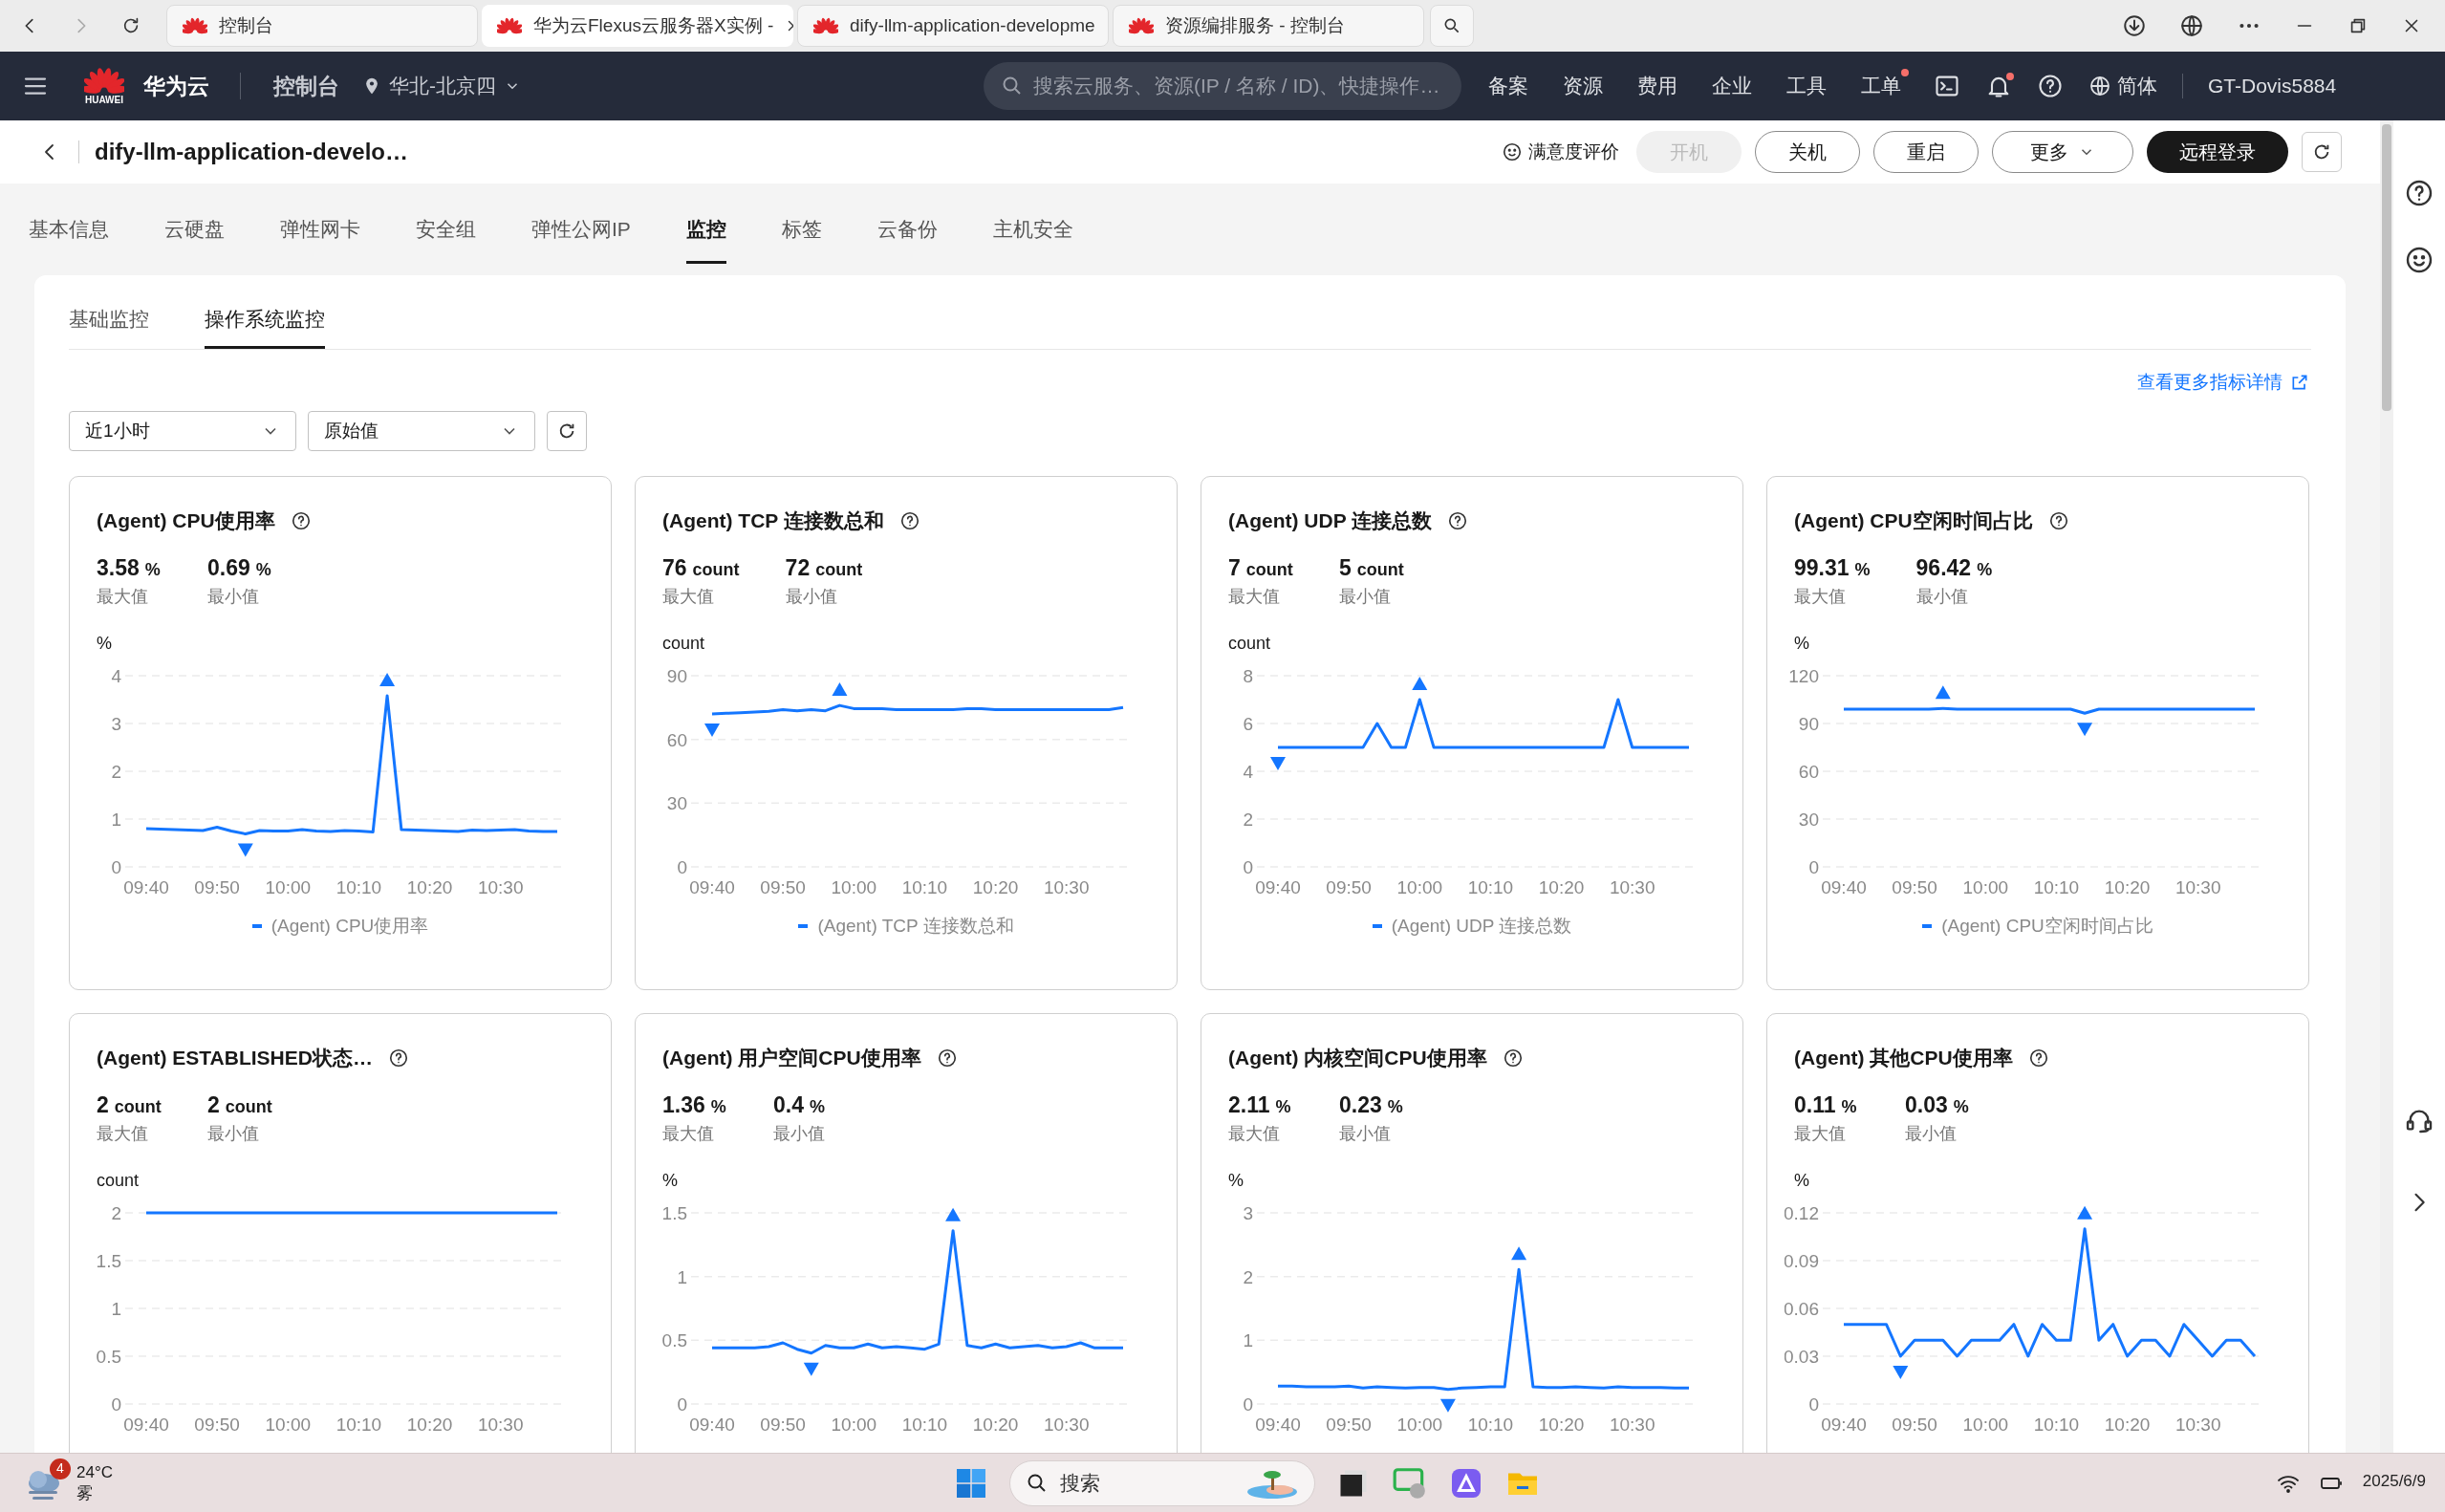 This screenshot has height=1512, width=2445. What do you see at coordinates (581, 238) in the screenshot?
I see `tab: 弹性公网IP` at bounding box center [581, 238].